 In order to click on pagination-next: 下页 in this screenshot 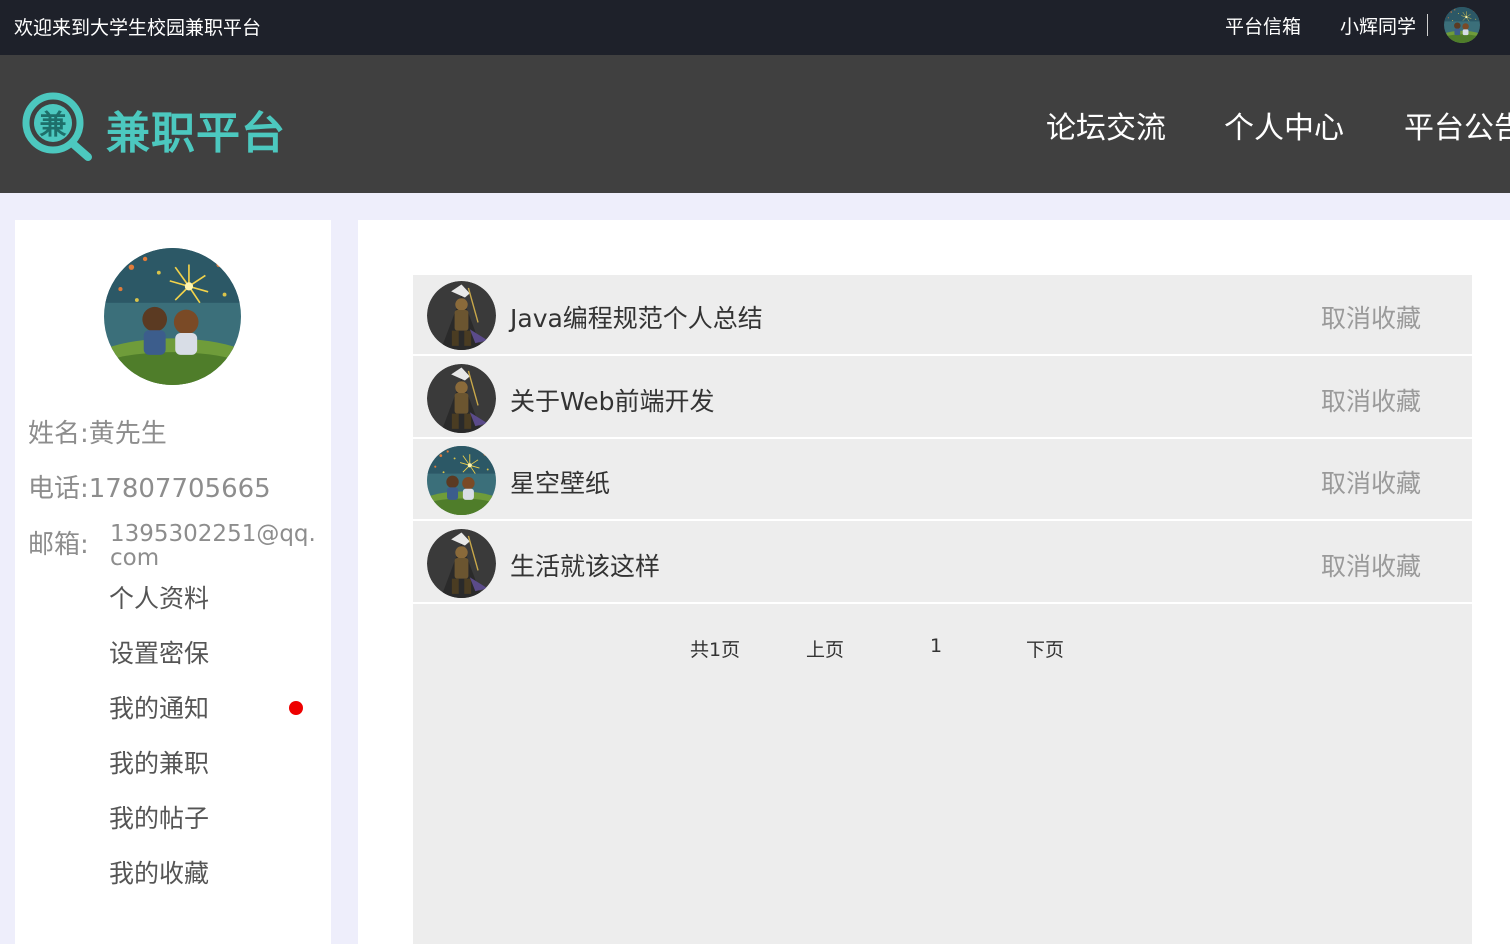, I will do `click(1045, 648)`.